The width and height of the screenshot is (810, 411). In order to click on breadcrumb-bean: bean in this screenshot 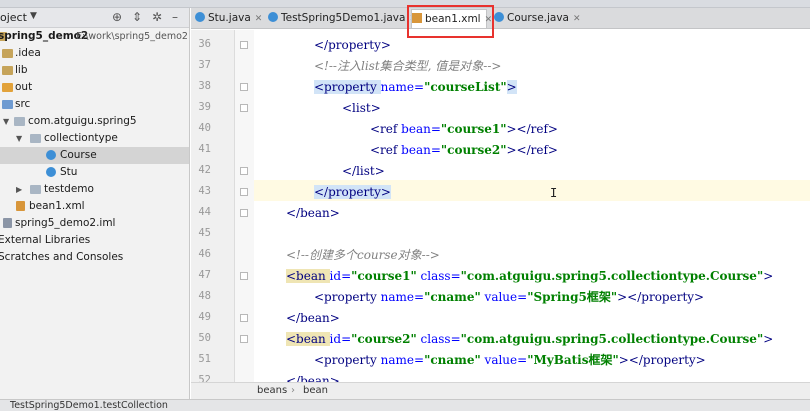, I will do `click(315, 391)`.